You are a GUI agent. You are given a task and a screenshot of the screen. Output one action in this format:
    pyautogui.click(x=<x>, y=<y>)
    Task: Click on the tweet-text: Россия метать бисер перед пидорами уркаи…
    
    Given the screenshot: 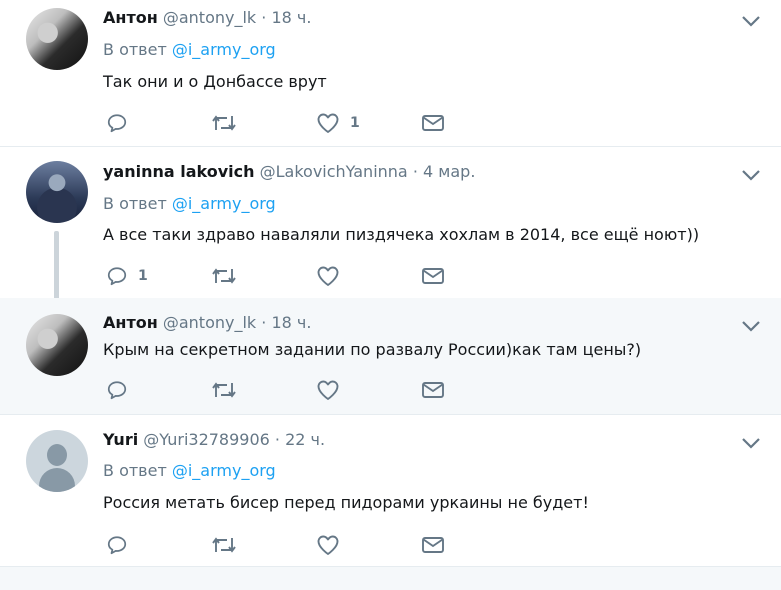 What is the action you would take?
    pyautogui.click(x=346, y=502)
    